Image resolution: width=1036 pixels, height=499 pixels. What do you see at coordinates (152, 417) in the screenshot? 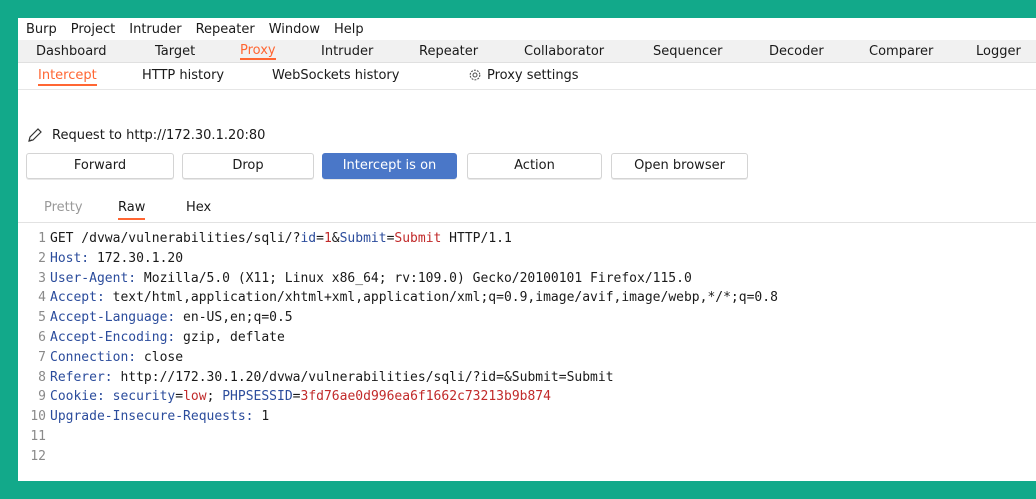
I see `code-token: Upgrade-Insecure-Requests:` at bounding box center [152, 417].